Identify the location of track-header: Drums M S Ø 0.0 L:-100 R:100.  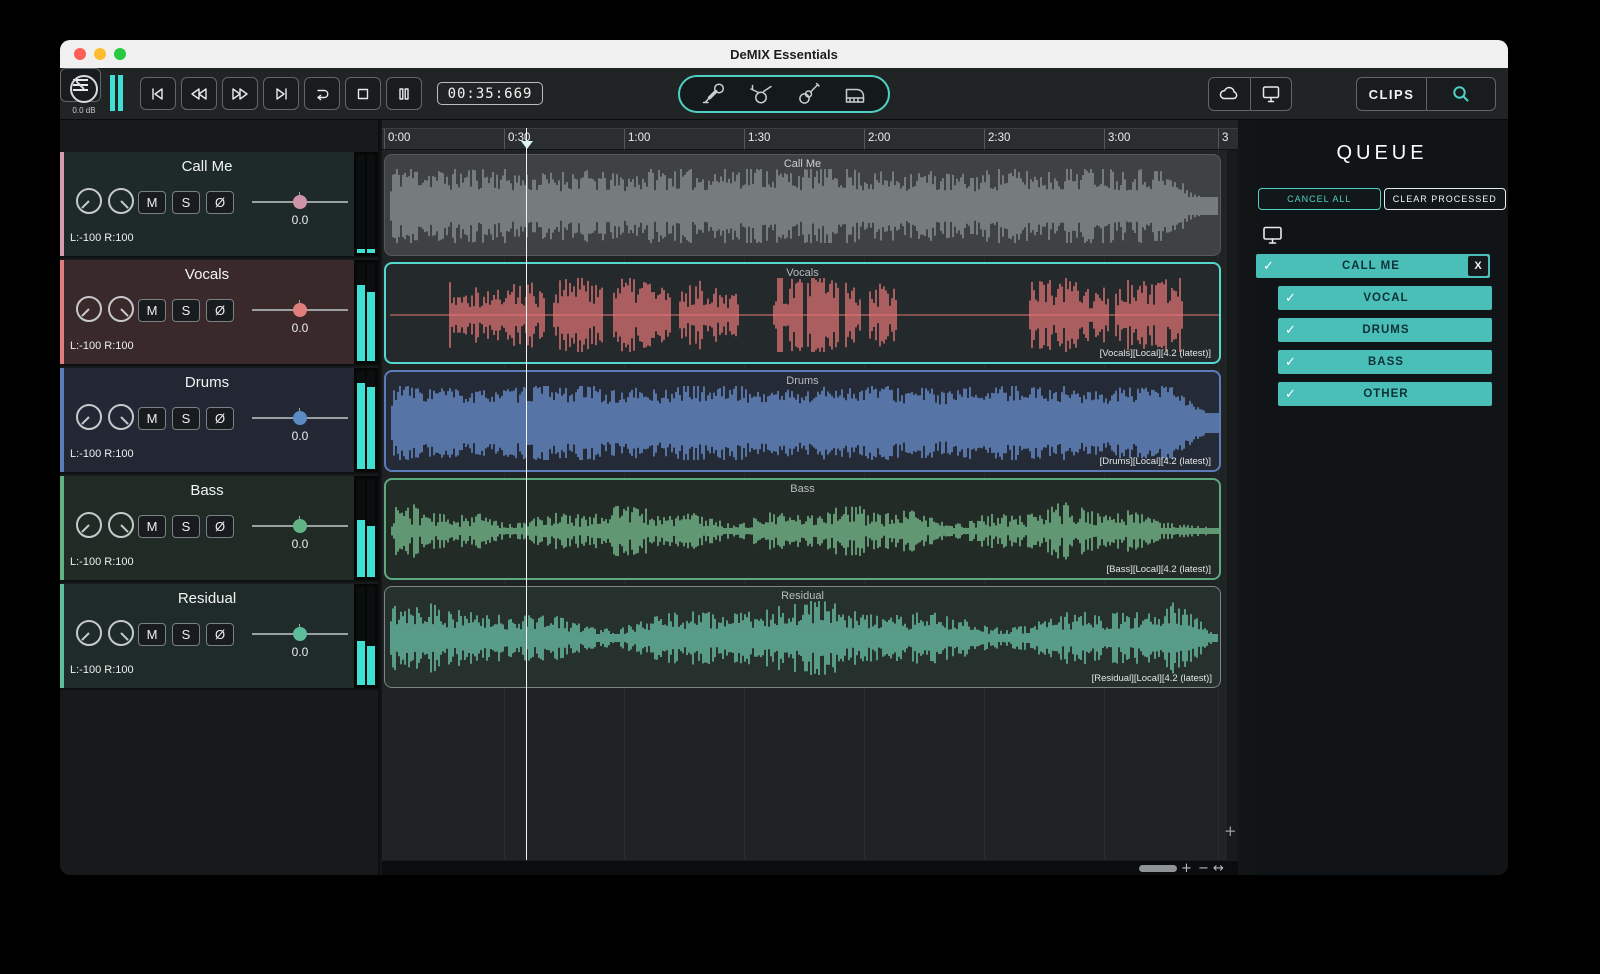
(219, 421).